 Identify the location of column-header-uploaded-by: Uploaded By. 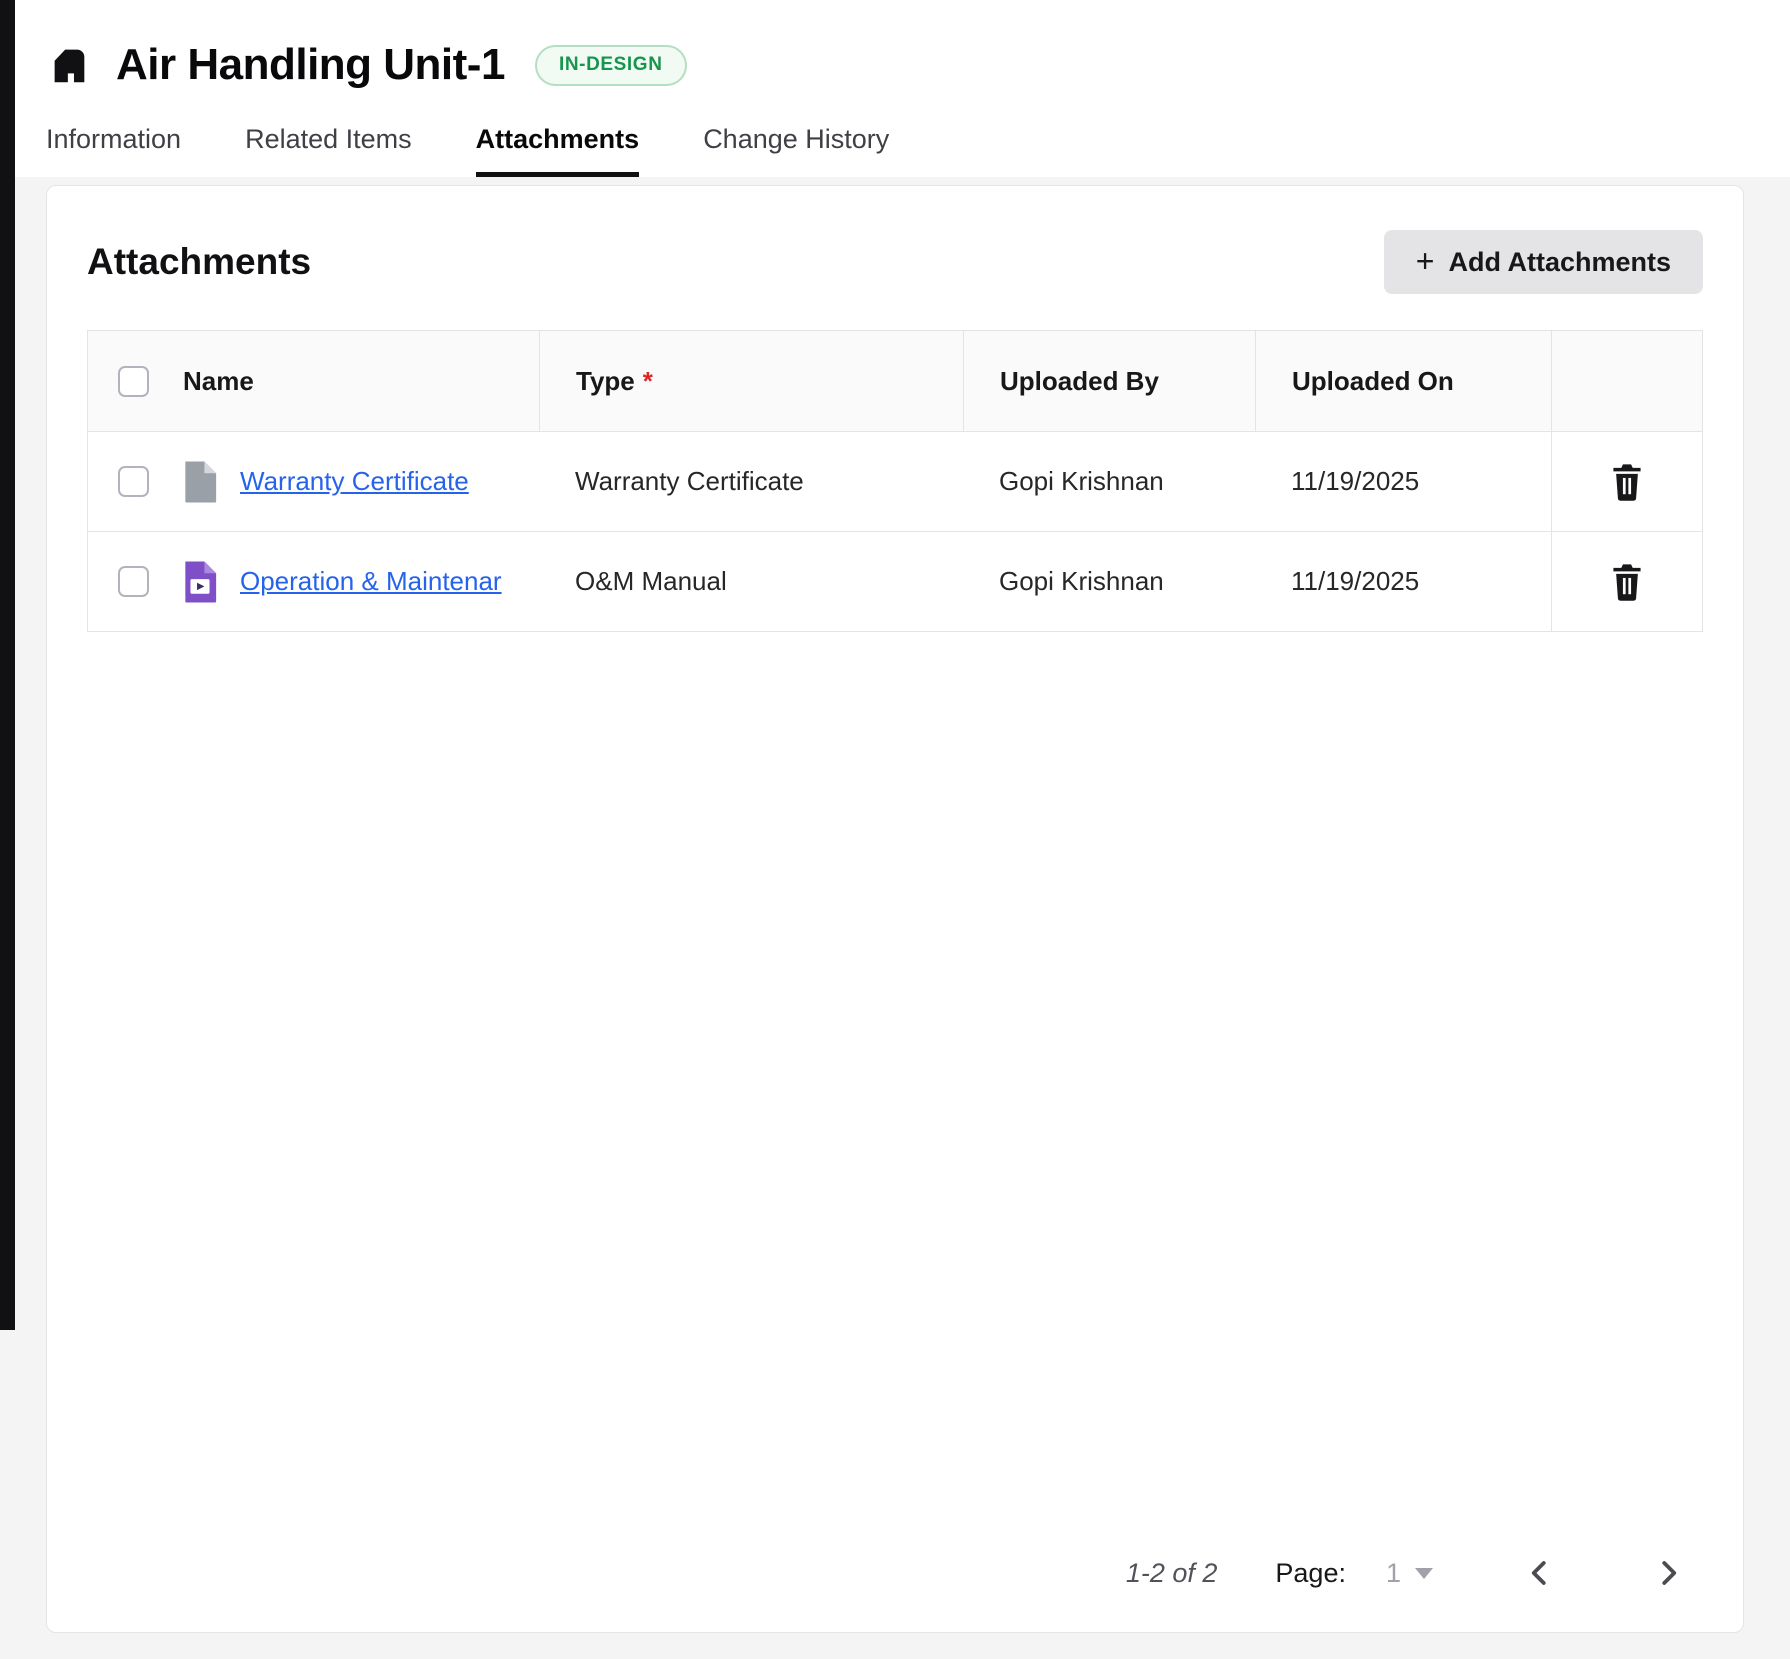
(1079, 380).